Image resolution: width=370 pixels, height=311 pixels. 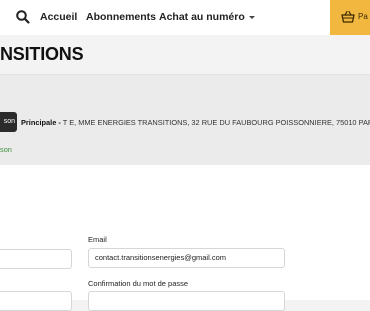 I want to click on left-password-field, so click(x=36, y=301).